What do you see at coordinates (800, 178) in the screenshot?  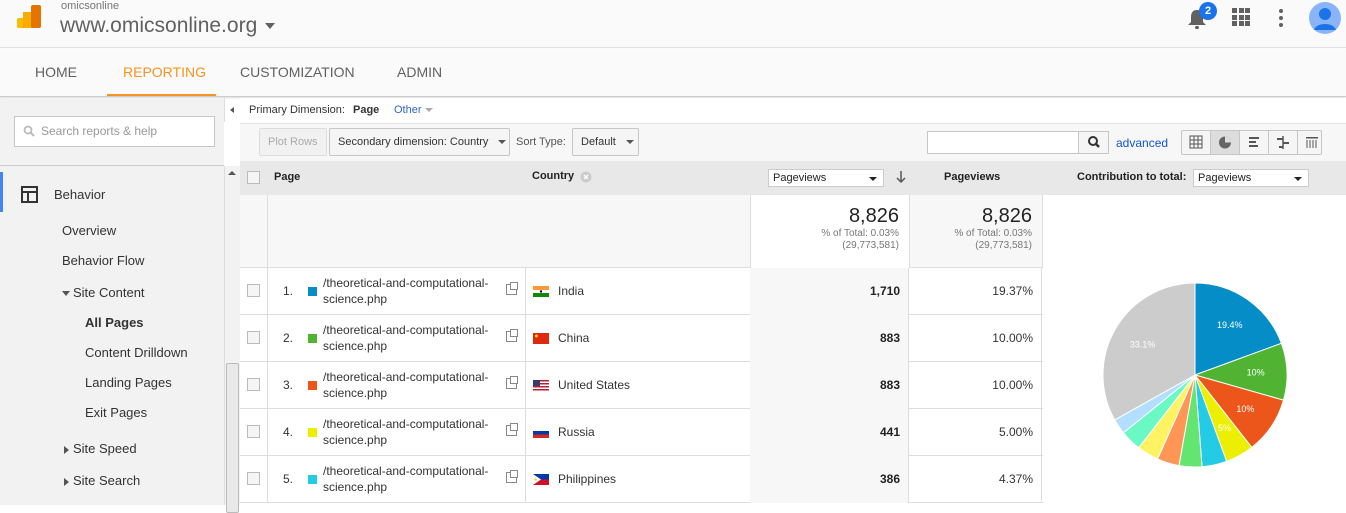 I see `metric-select-value: Pageviews` at bounding box center [800, 178].